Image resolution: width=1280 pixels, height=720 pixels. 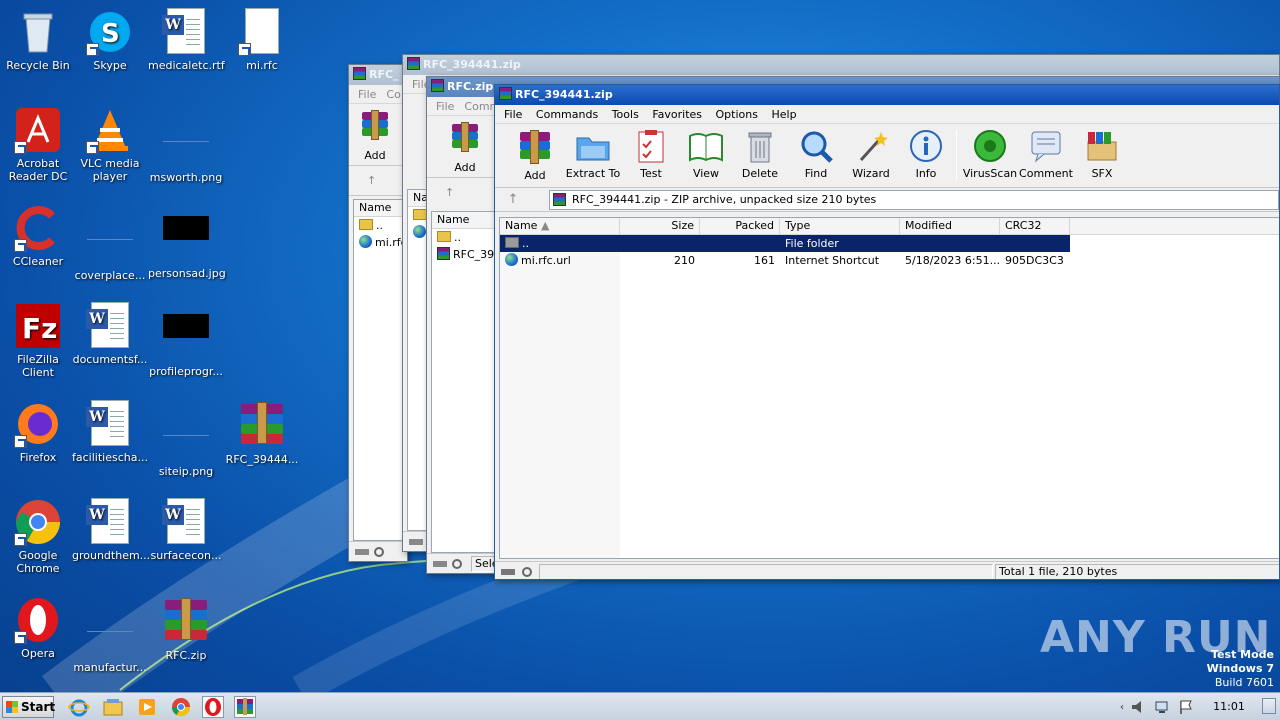 I want to click on word-document-icon: W, so click(x=186, y=32).